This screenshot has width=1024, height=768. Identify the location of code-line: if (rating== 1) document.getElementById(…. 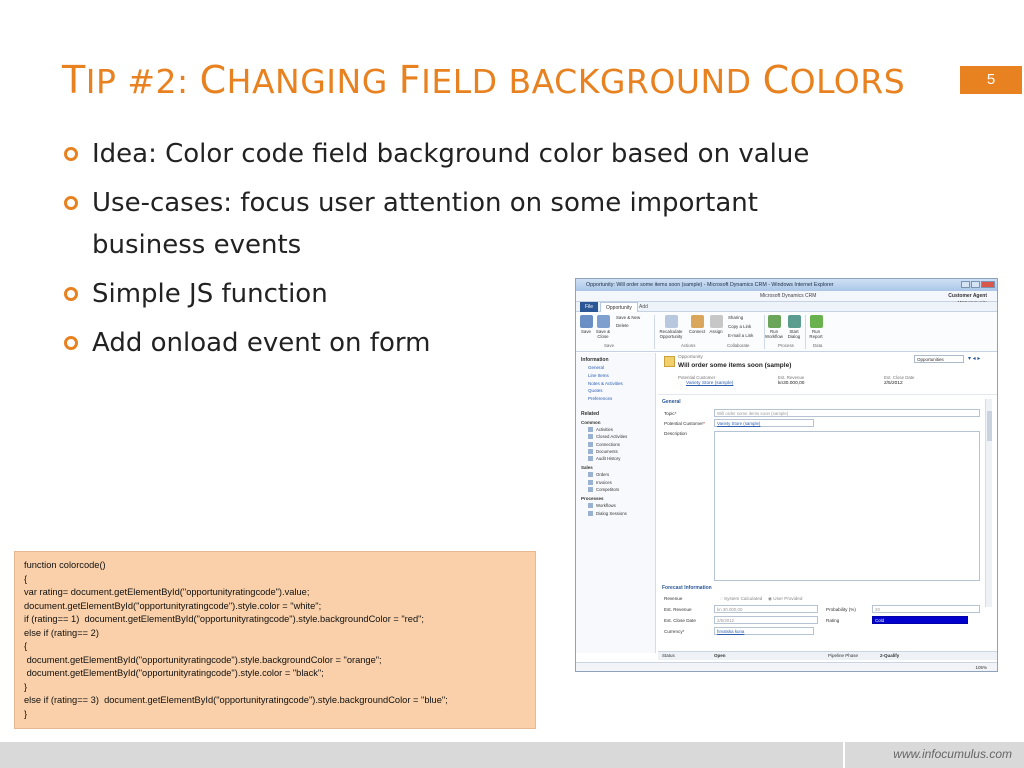
(224, 619).